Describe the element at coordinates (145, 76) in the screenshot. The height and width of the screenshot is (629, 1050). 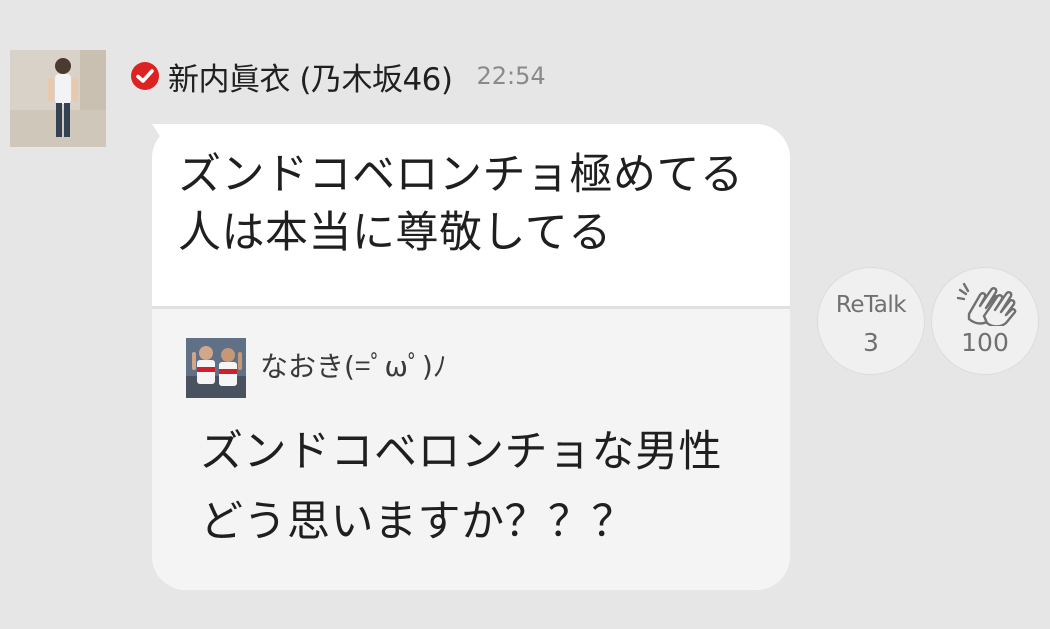
I see `verified-check-icon` at that location.